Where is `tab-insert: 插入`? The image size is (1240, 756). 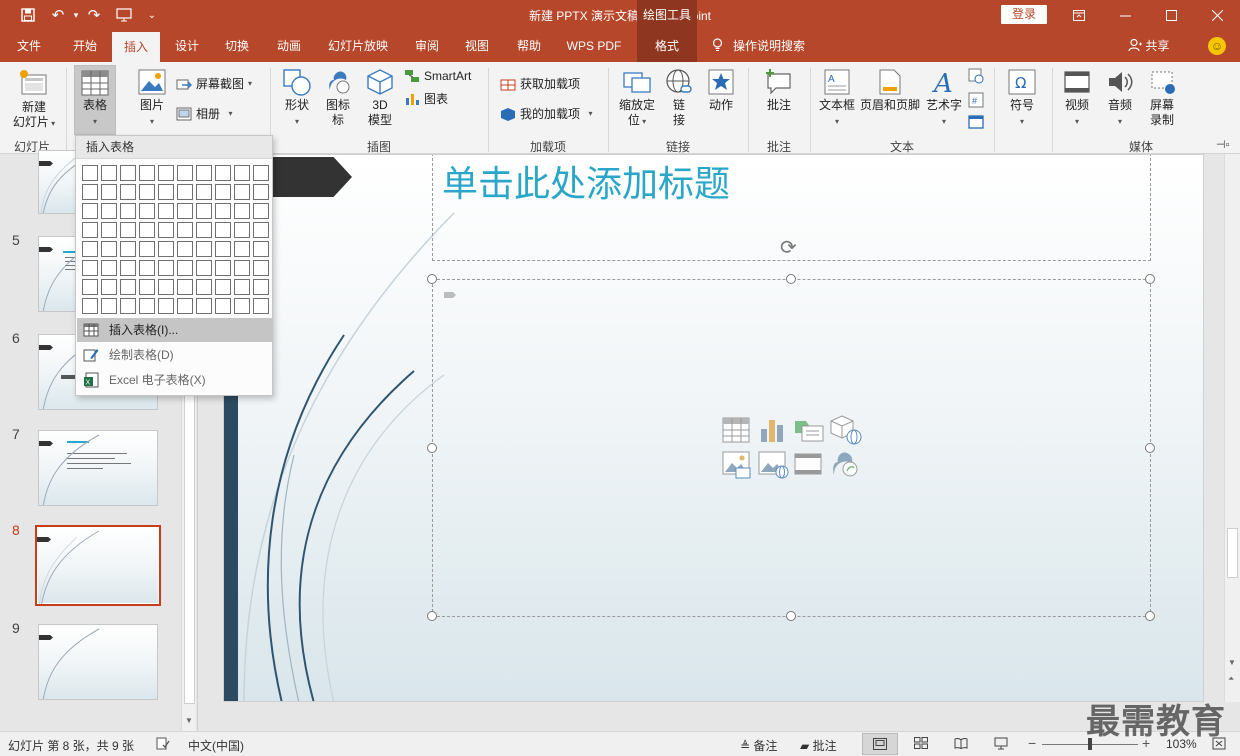 tab-insert: 插入 is located at coordinates (136, 47).